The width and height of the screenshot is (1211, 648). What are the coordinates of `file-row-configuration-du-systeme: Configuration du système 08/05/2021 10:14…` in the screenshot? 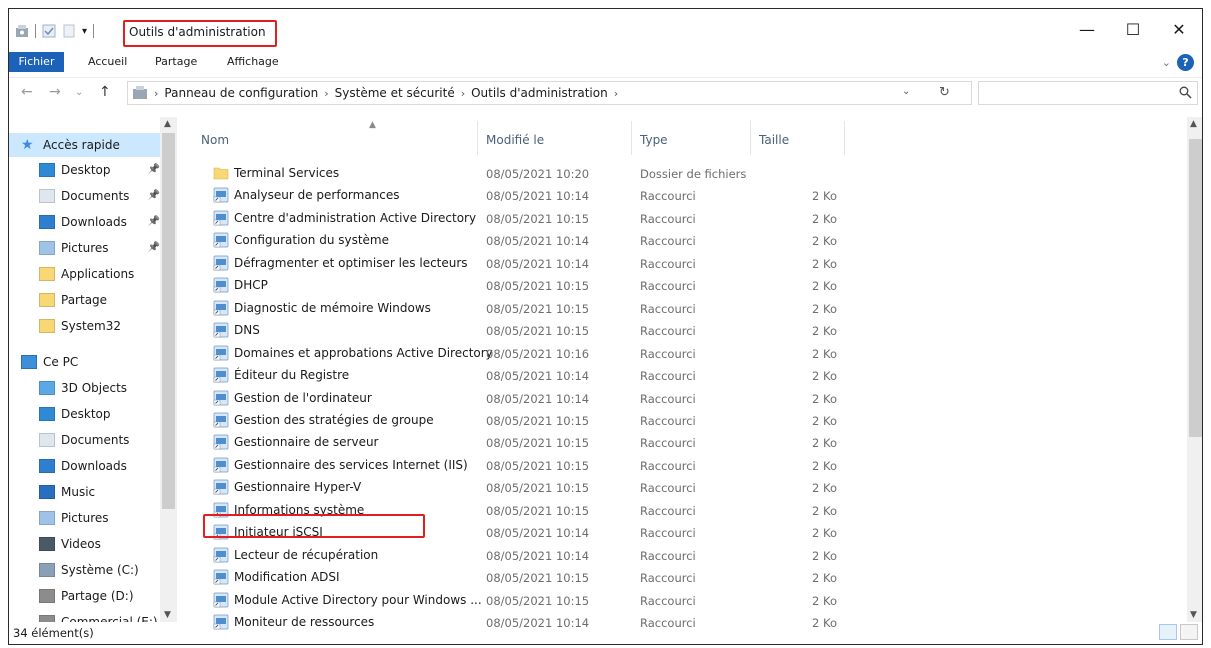 It's located at (517, 240).